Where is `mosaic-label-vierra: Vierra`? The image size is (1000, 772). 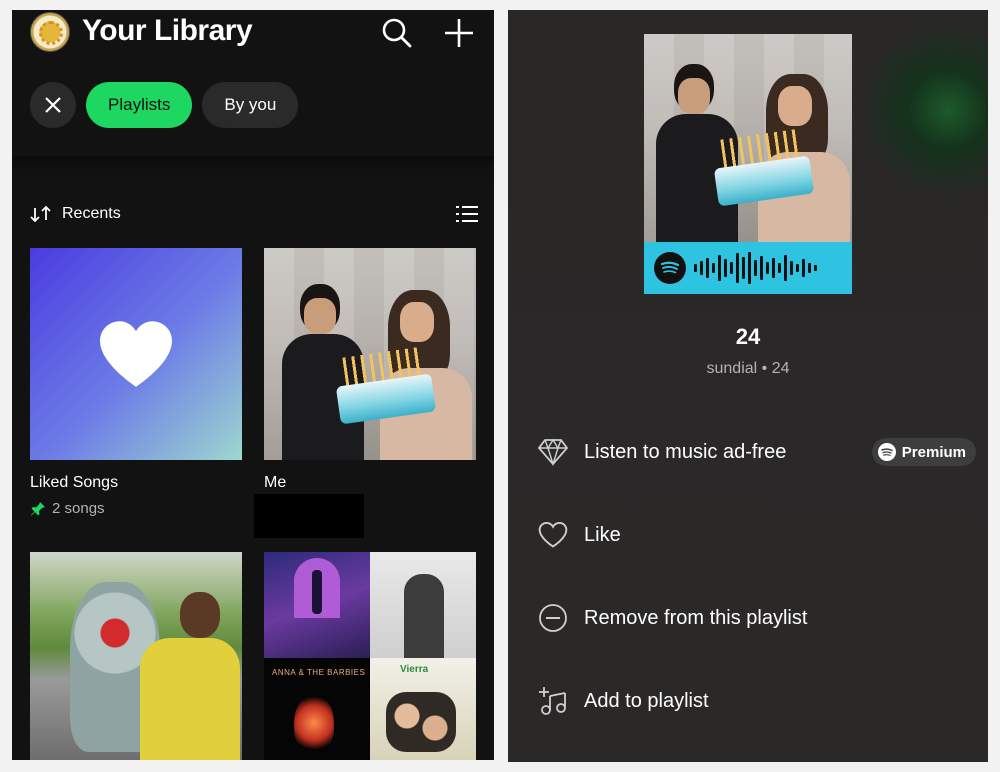 mosaic-label-vierra: Vierra is located at coordinates (414, 669).